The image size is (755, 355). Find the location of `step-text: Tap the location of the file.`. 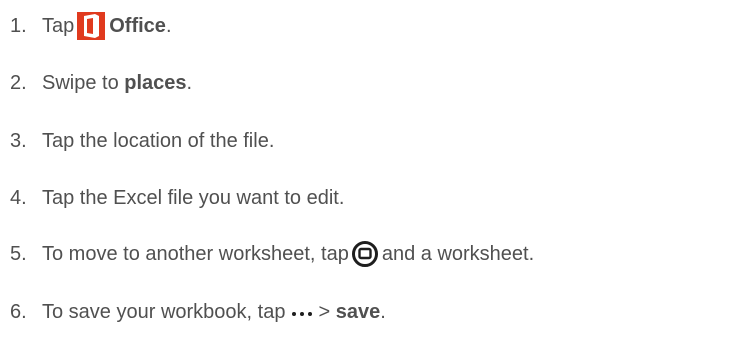

step-text: Tap the location of the file. is located at coordinates (158, 140).